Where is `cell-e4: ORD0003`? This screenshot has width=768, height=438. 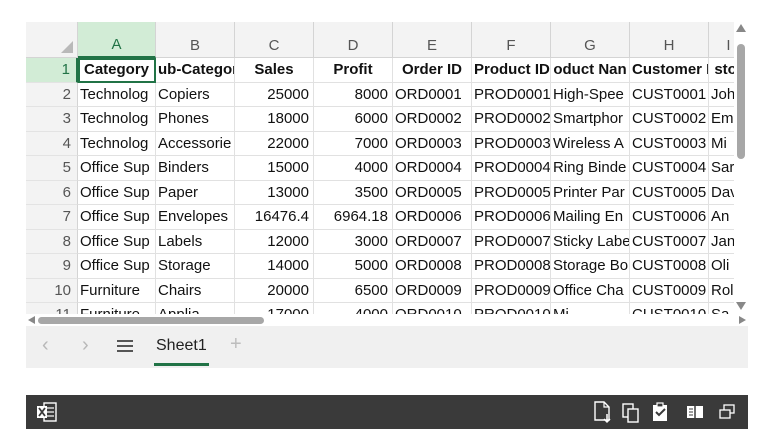
cell-e4: ORD0003 is located at coordinates (432, 143).